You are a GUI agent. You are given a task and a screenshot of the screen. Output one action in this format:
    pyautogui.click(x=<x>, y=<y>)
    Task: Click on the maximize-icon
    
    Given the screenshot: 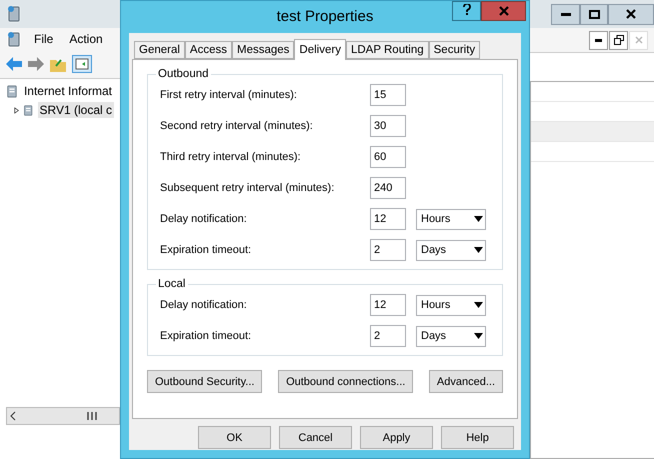 What is the action you would take?
    pyautogui.click(x=594, y=14)
    